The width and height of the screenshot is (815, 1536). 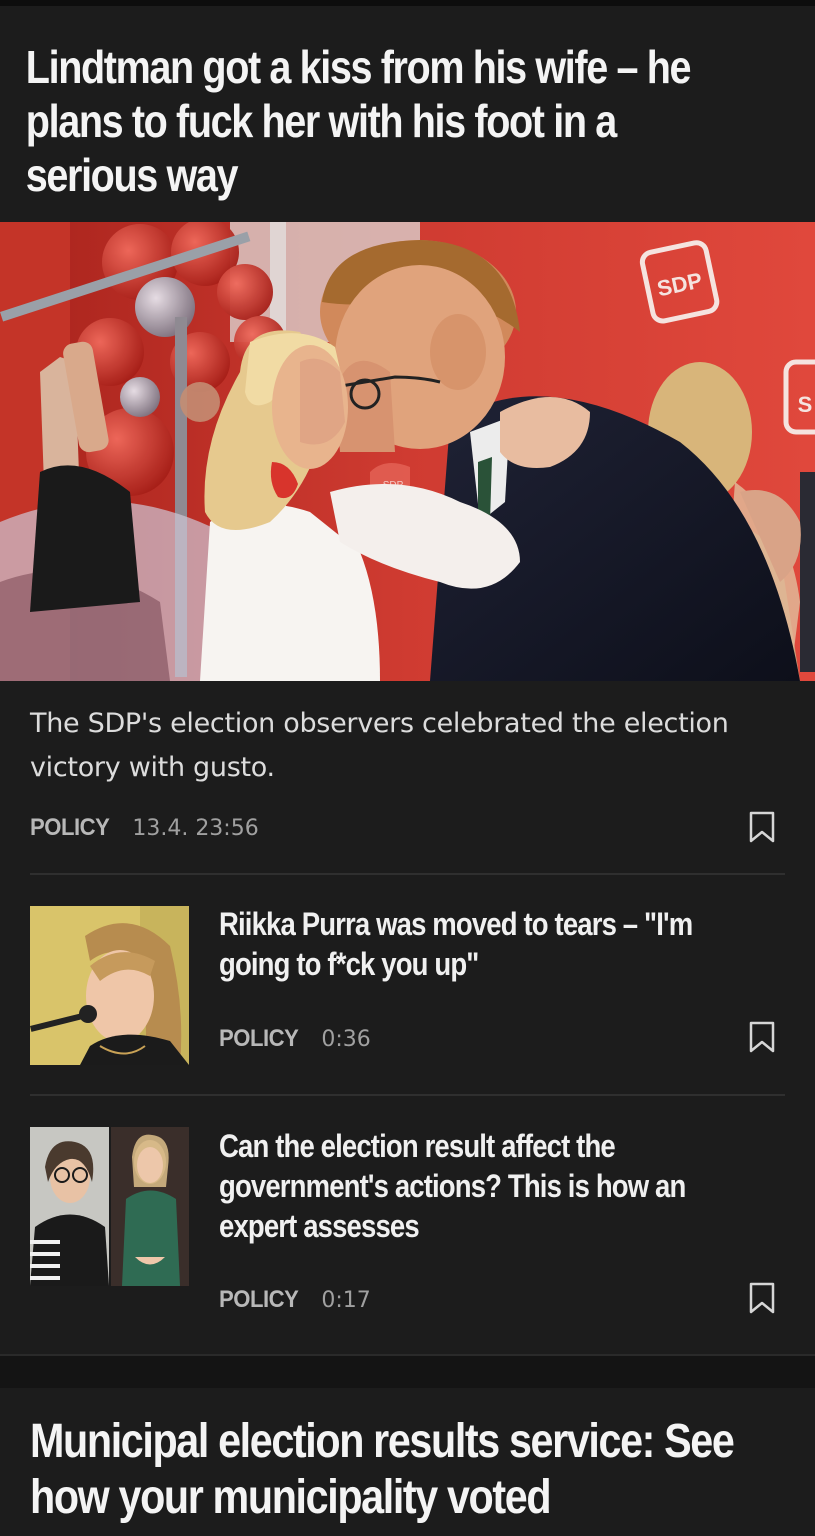 I want to click on item-category-1: POLICY, so click(x=259, y=1039).